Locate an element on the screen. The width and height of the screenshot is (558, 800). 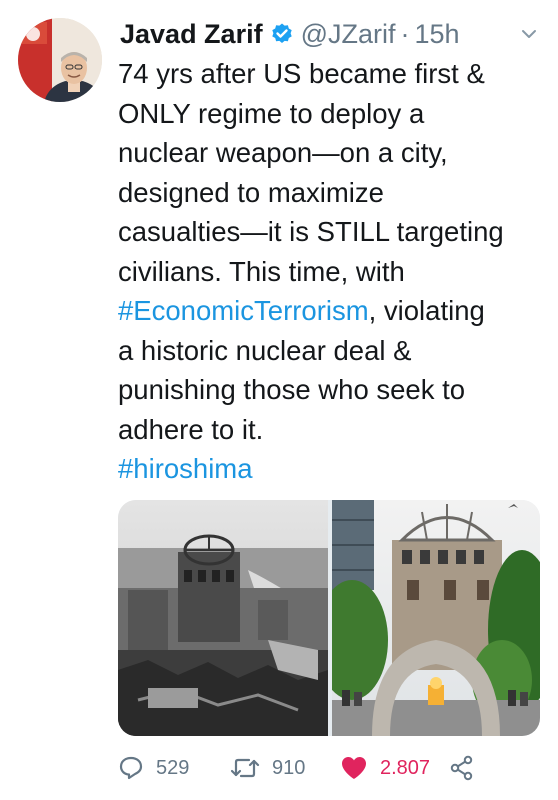
hashtag-hiroshima: #hiroshima is located at coordinates (330, 469).